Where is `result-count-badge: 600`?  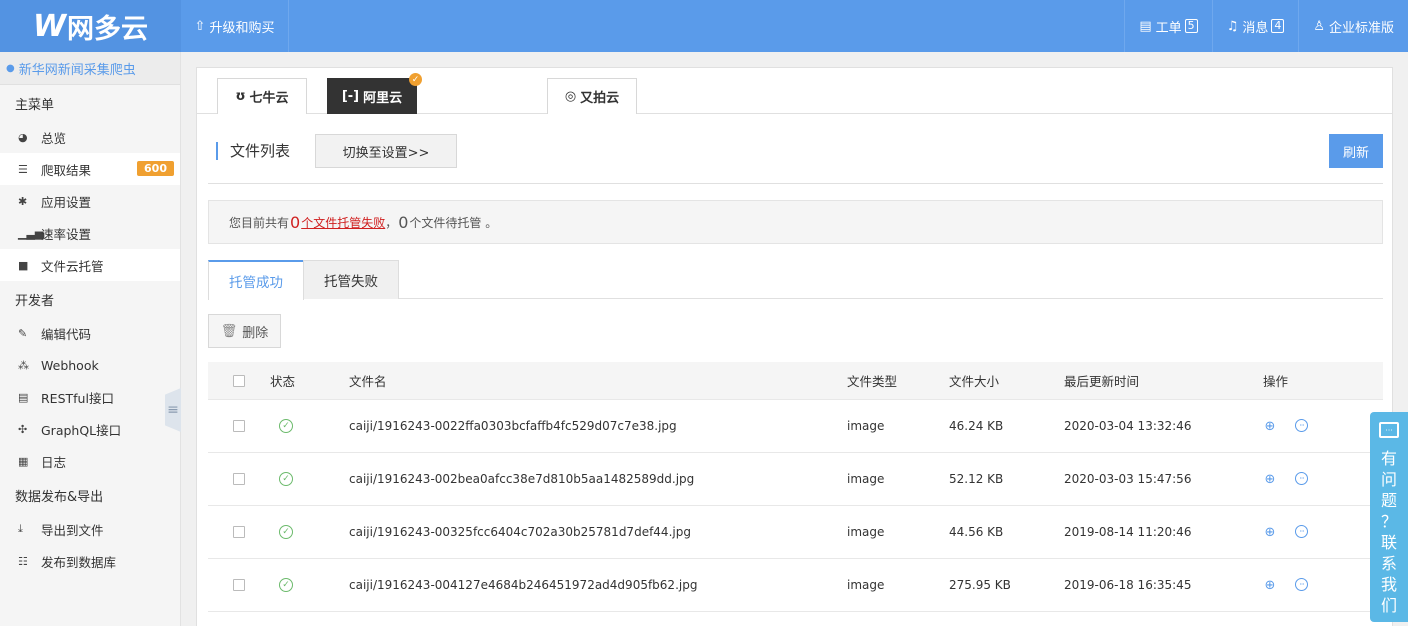 result-count-badge: 600 is located at coordinates (155, 168).